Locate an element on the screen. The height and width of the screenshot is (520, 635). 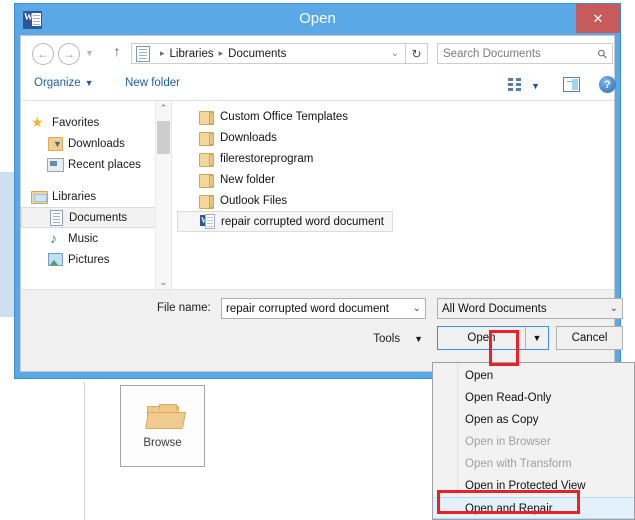
sidebar-item-pictures: Pictures is located at coordinates (96, 259).